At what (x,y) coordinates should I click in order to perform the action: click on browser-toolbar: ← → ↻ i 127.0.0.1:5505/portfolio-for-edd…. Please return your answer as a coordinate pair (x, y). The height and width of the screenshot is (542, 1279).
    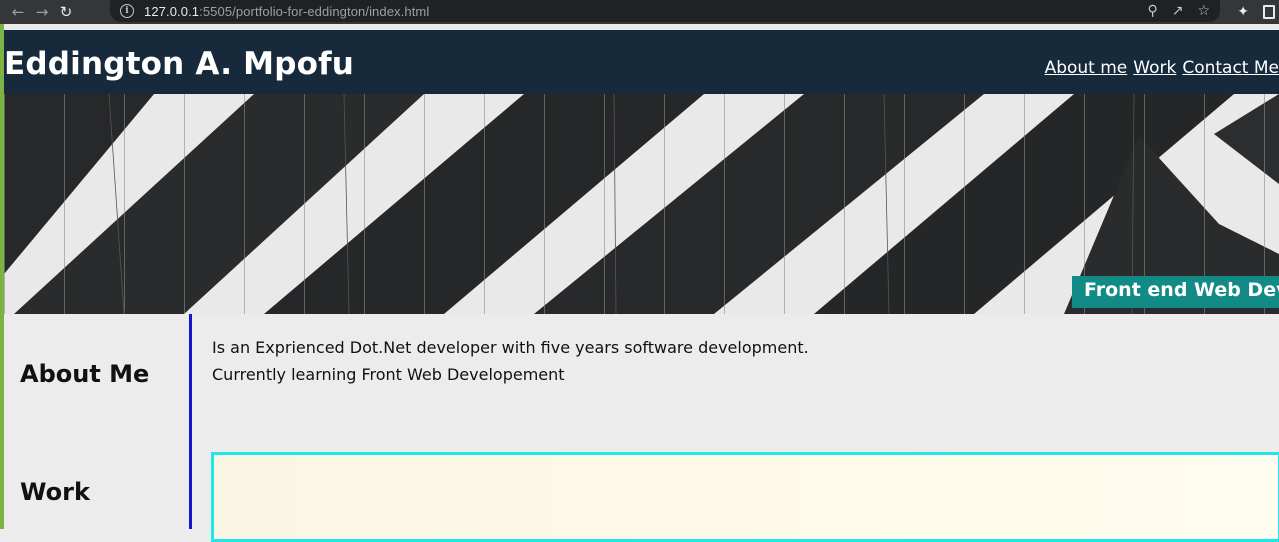
    Looking at the image, I should click on (639, 12).